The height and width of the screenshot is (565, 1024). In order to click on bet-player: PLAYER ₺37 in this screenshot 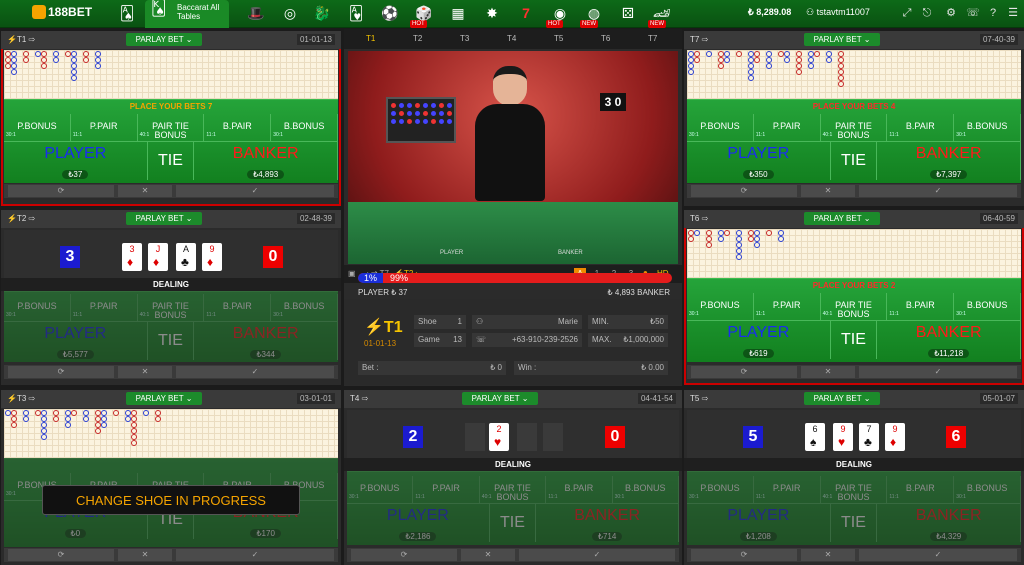, I will do `click(76, 161)`.